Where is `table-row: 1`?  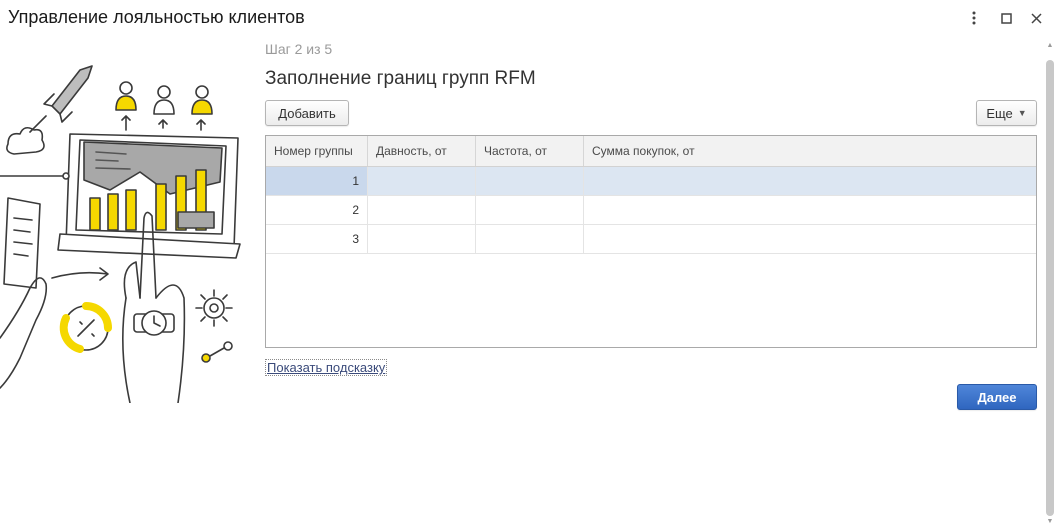 table-row: 1 is located at coordinates (651, 181).